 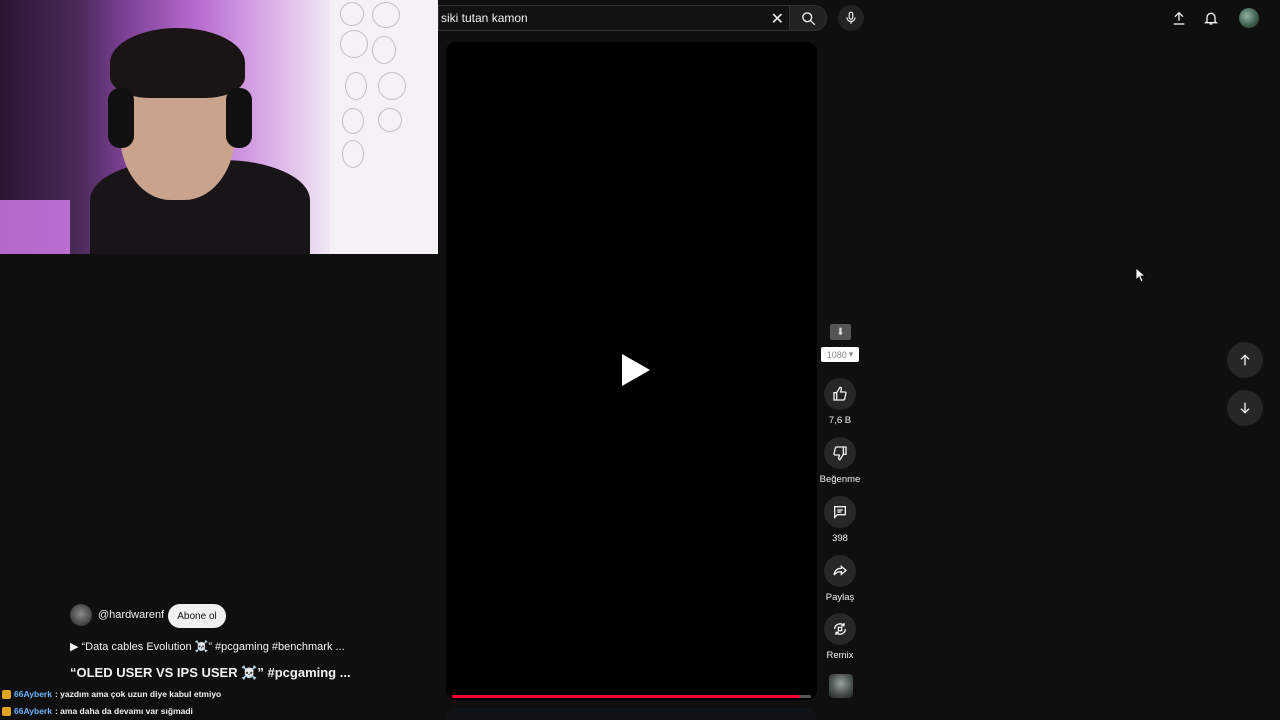 I want to click on notifications-button, so click(x=1211, y=18).